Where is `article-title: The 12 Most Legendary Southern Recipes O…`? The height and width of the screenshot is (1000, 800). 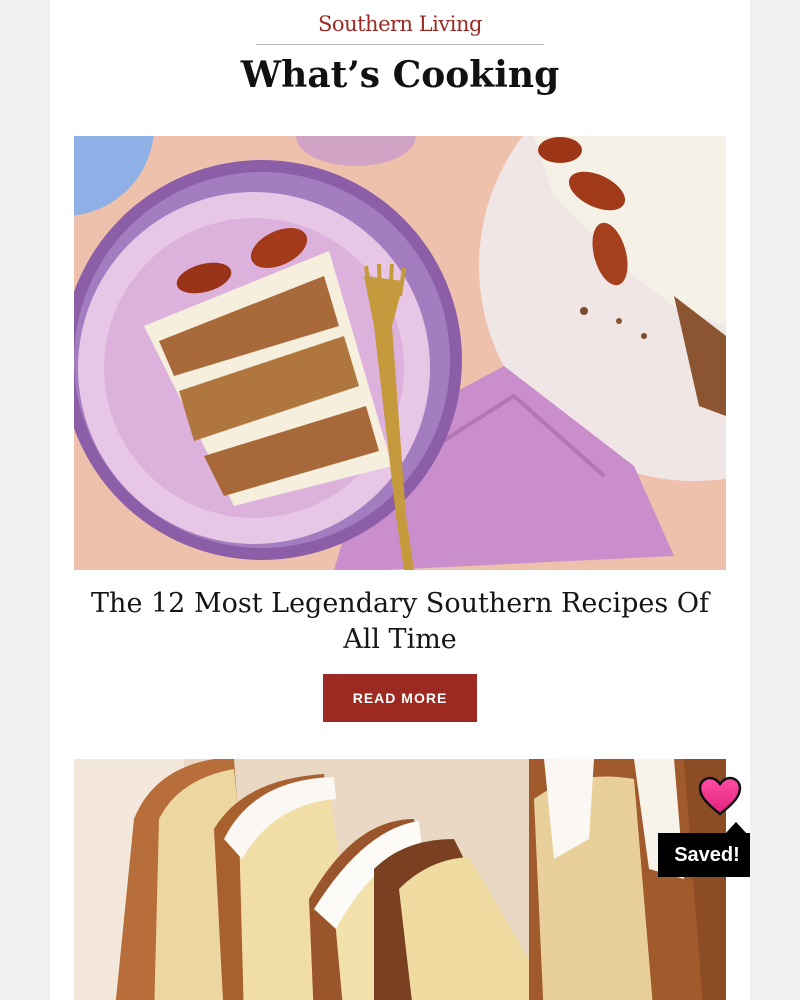 article-title: The 12 Most Legendary Southern Recipes O… is located at coordinates (400, 622).